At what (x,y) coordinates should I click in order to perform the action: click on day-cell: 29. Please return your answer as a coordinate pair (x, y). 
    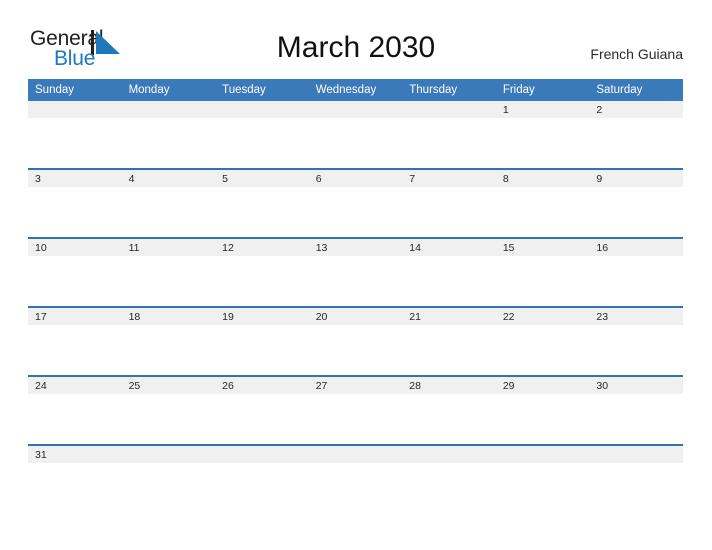
    Looking at the image, I should click on (542, 410).